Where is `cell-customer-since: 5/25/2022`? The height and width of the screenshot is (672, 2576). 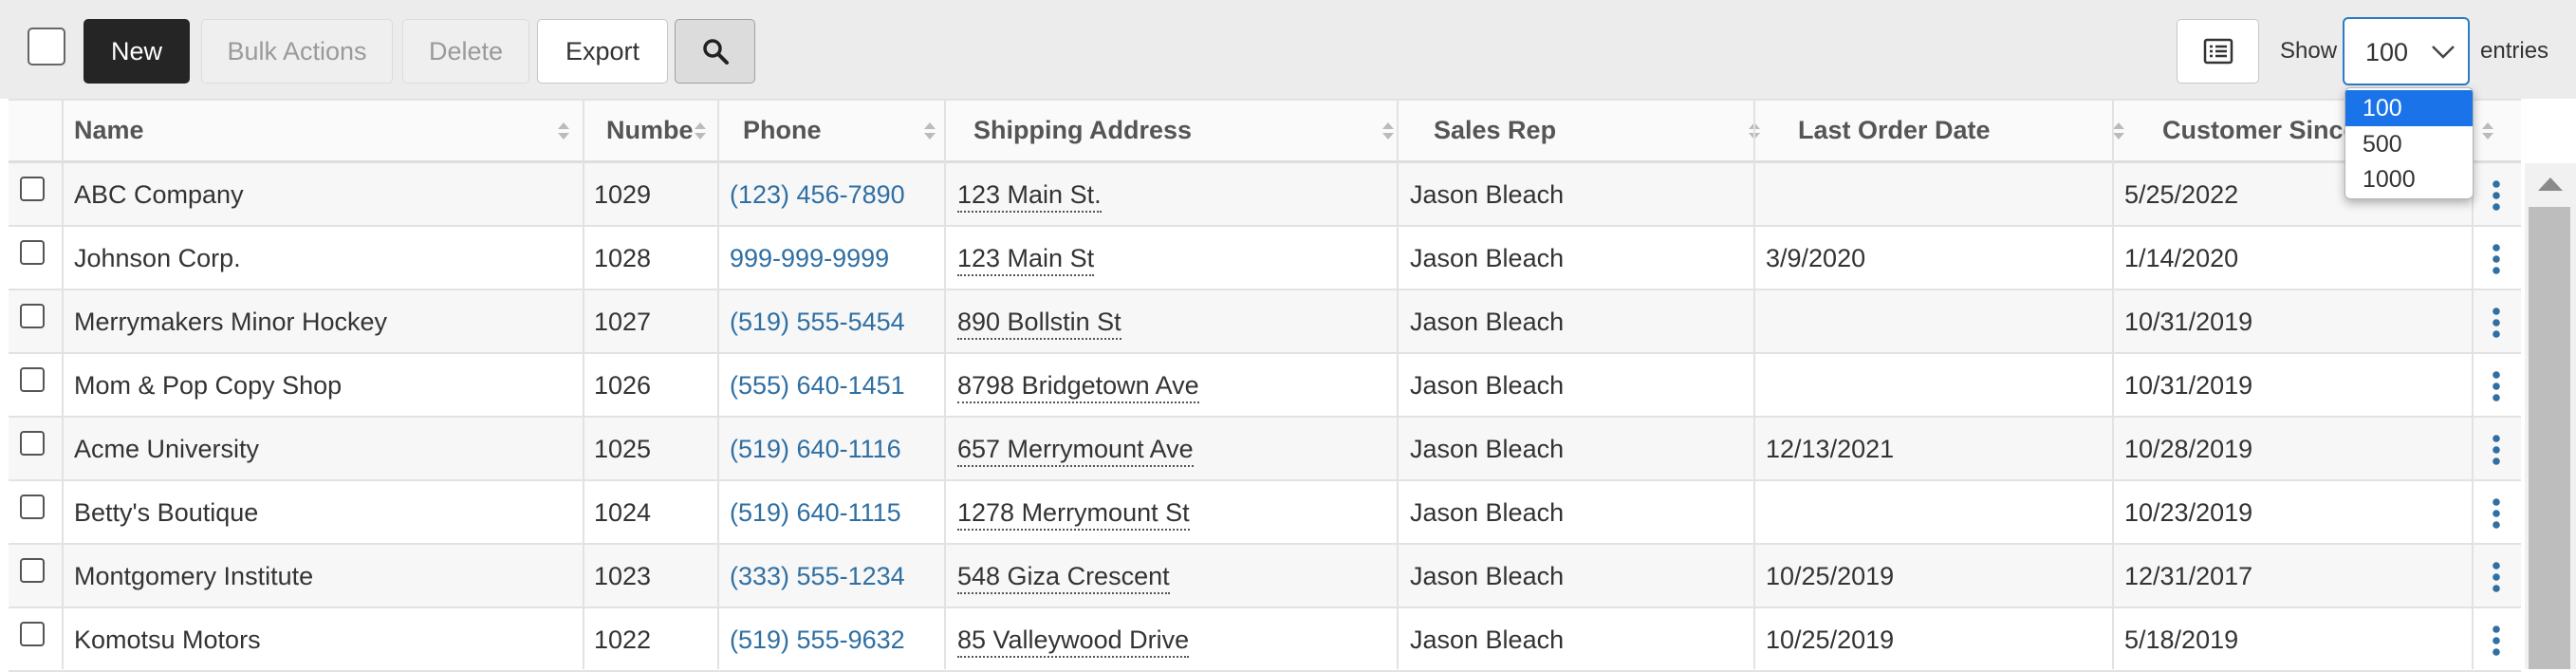
cell-customer-since: 5/25/2022 is located at coordinates (2181, 194).